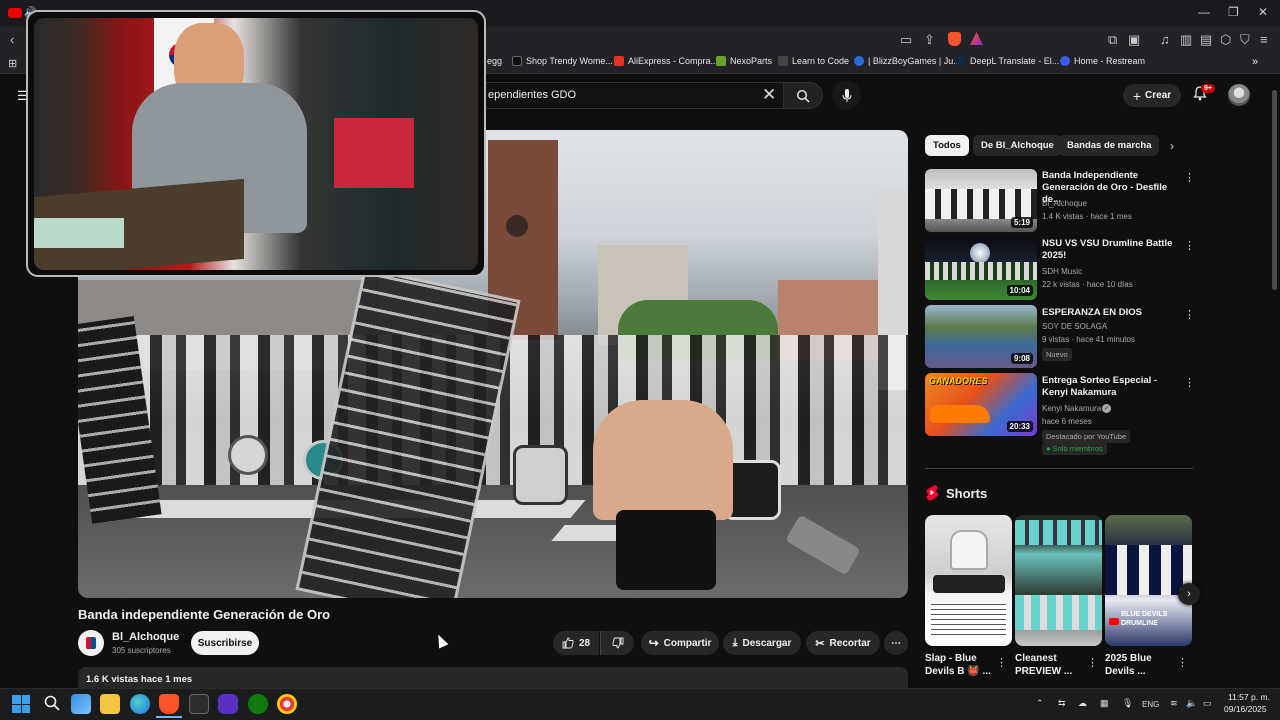 This screenshot has height=720, width=1280. Describe the element at coordinates (1017, 145) in the screenshot. I see `chip-channel: De Bl_Alchoque` at that location.